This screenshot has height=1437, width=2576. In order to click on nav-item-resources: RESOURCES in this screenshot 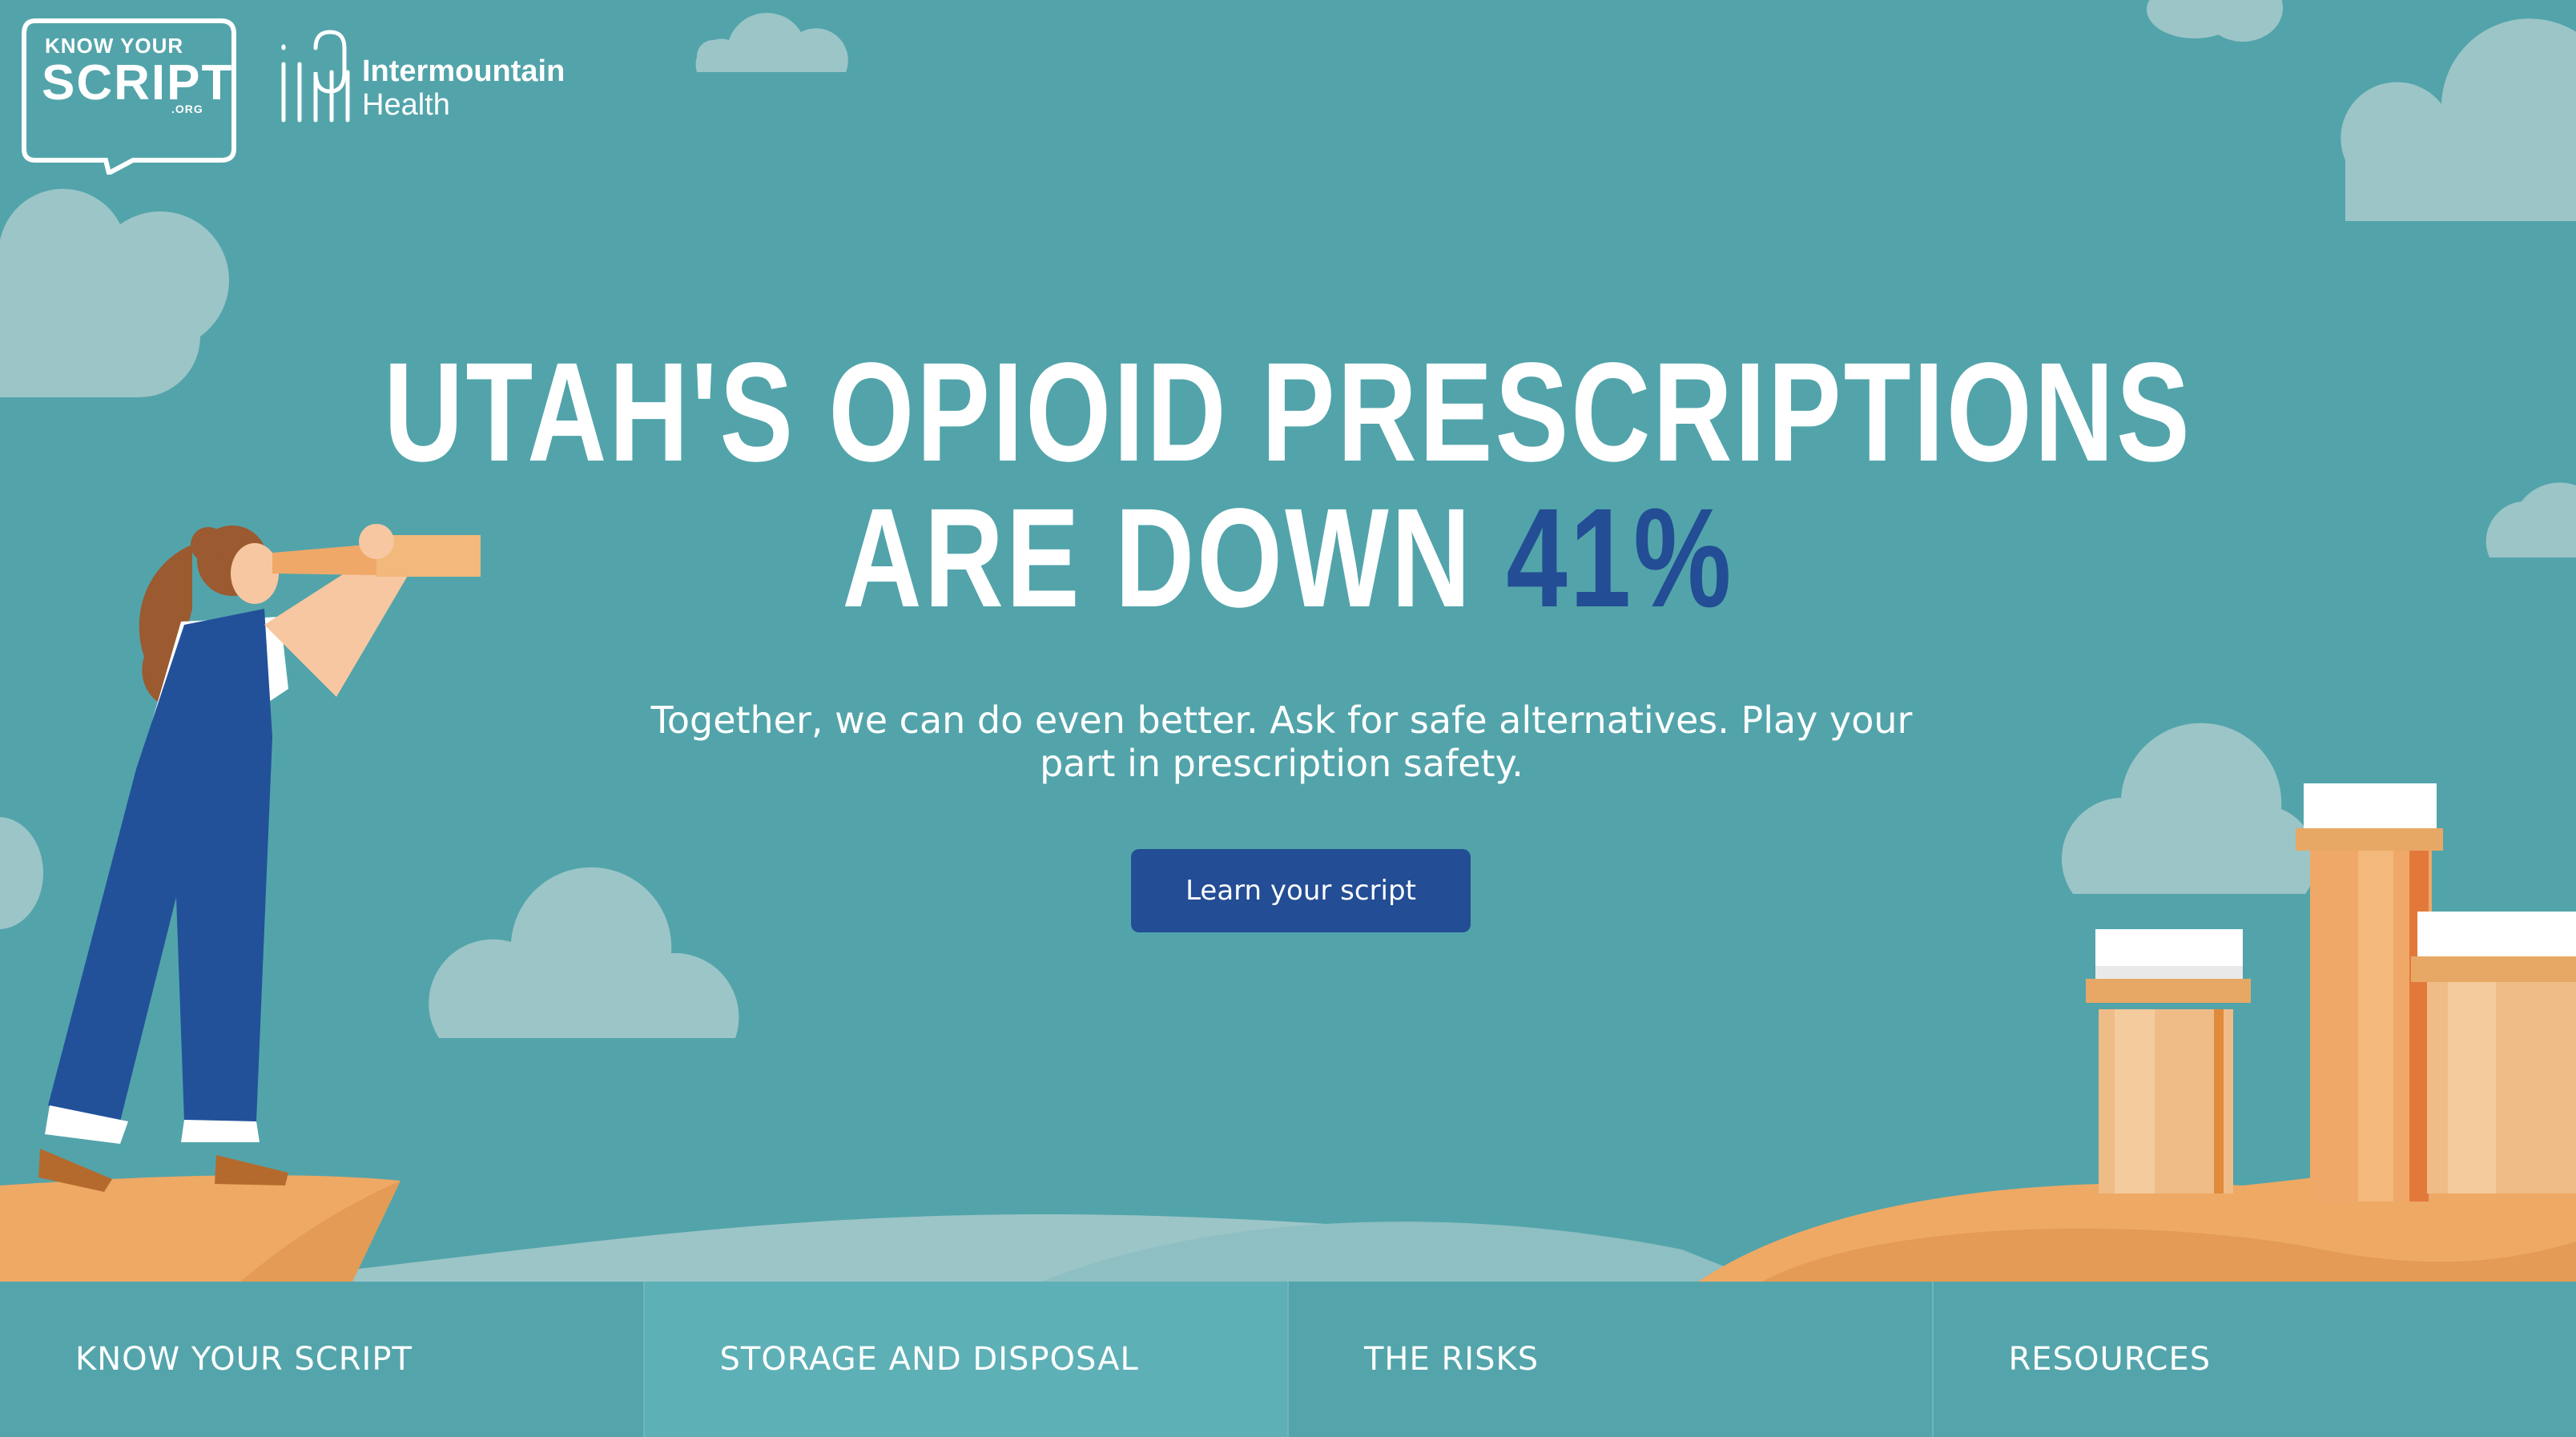, I will do `click(2255, 1359)`.